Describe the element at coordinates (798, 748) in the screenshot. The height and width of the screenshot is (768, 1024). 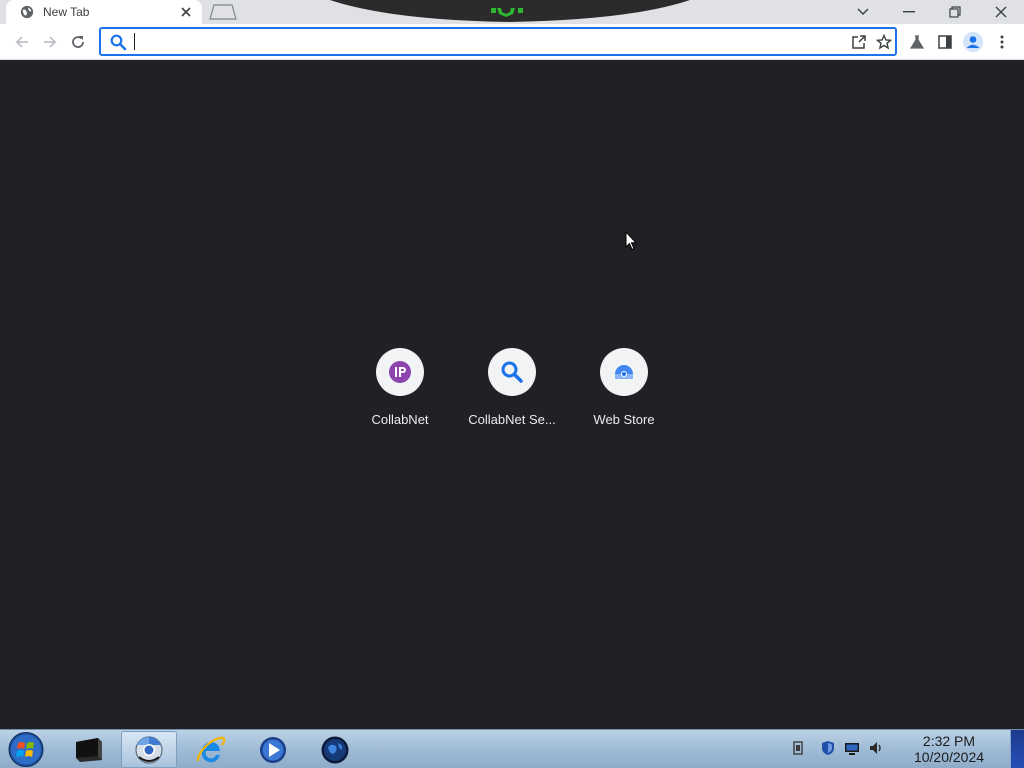
I see `tray-usb-icon` at that location.